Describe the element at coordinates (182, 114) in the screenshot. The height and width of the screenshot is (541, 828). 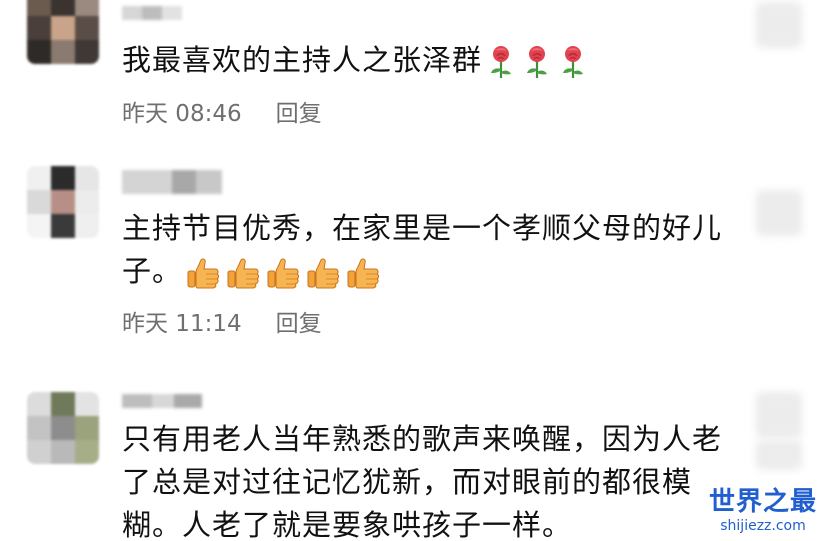
I see `comment-time: 昨天 08:46` at that location.